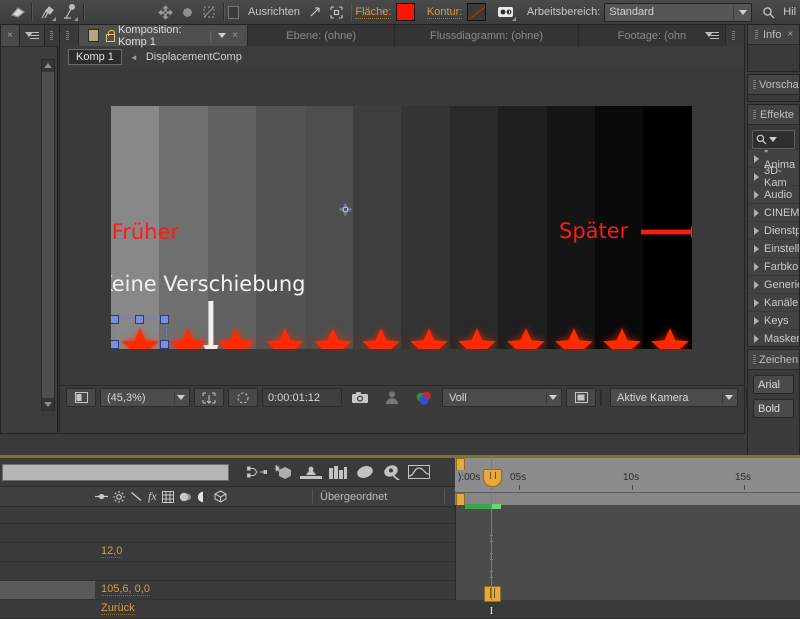 The width and height of the screenshot is (800, 619). I want to click on puppet-pin-icon, so click(166, 12).